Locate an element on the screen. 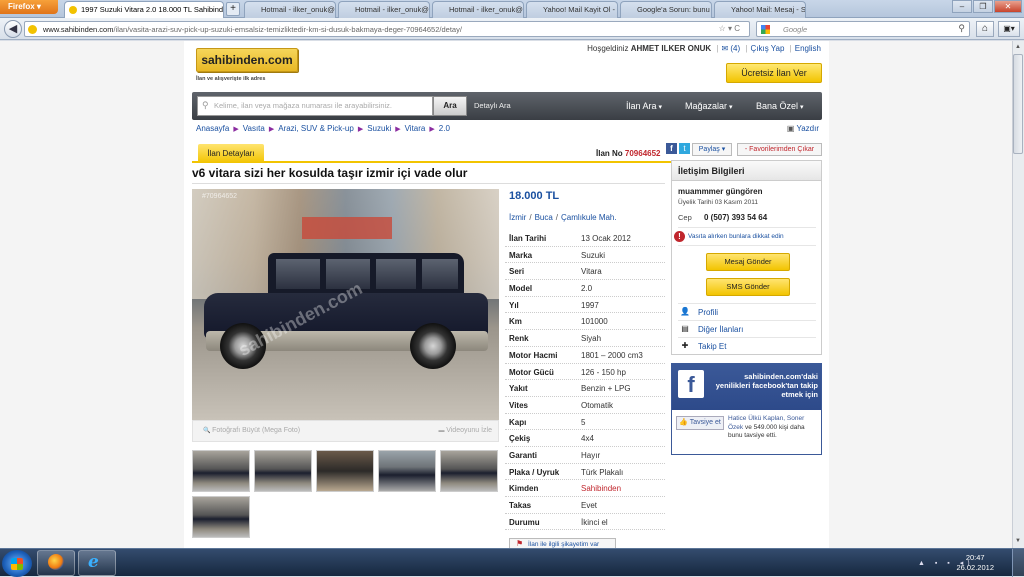  send-message-button: Mesaj Gönder is located at coordinates (748, 262).